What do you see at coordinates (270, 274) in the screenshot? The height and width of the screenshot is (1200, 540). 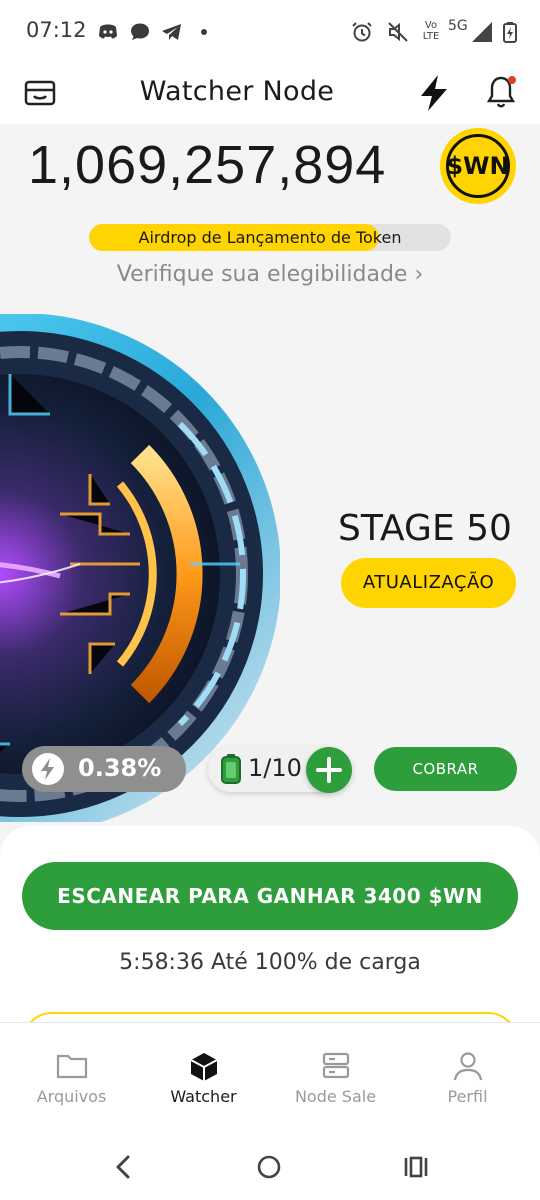 I see `verify-eligibility-link: Verifique sua elegibilidade ›` at bounding box center [270, 274].